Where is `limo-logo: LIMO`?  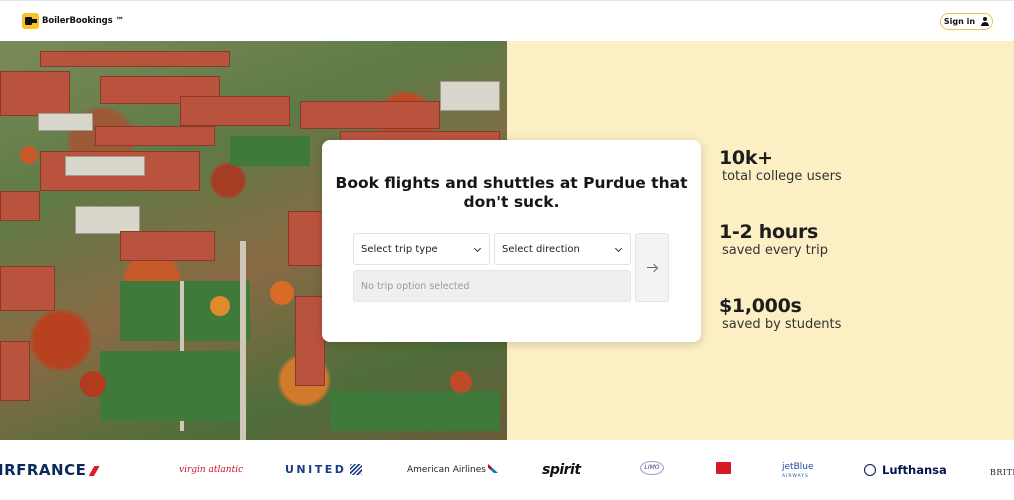
limo-logo: LIMO is located at coordinates (652, 468).